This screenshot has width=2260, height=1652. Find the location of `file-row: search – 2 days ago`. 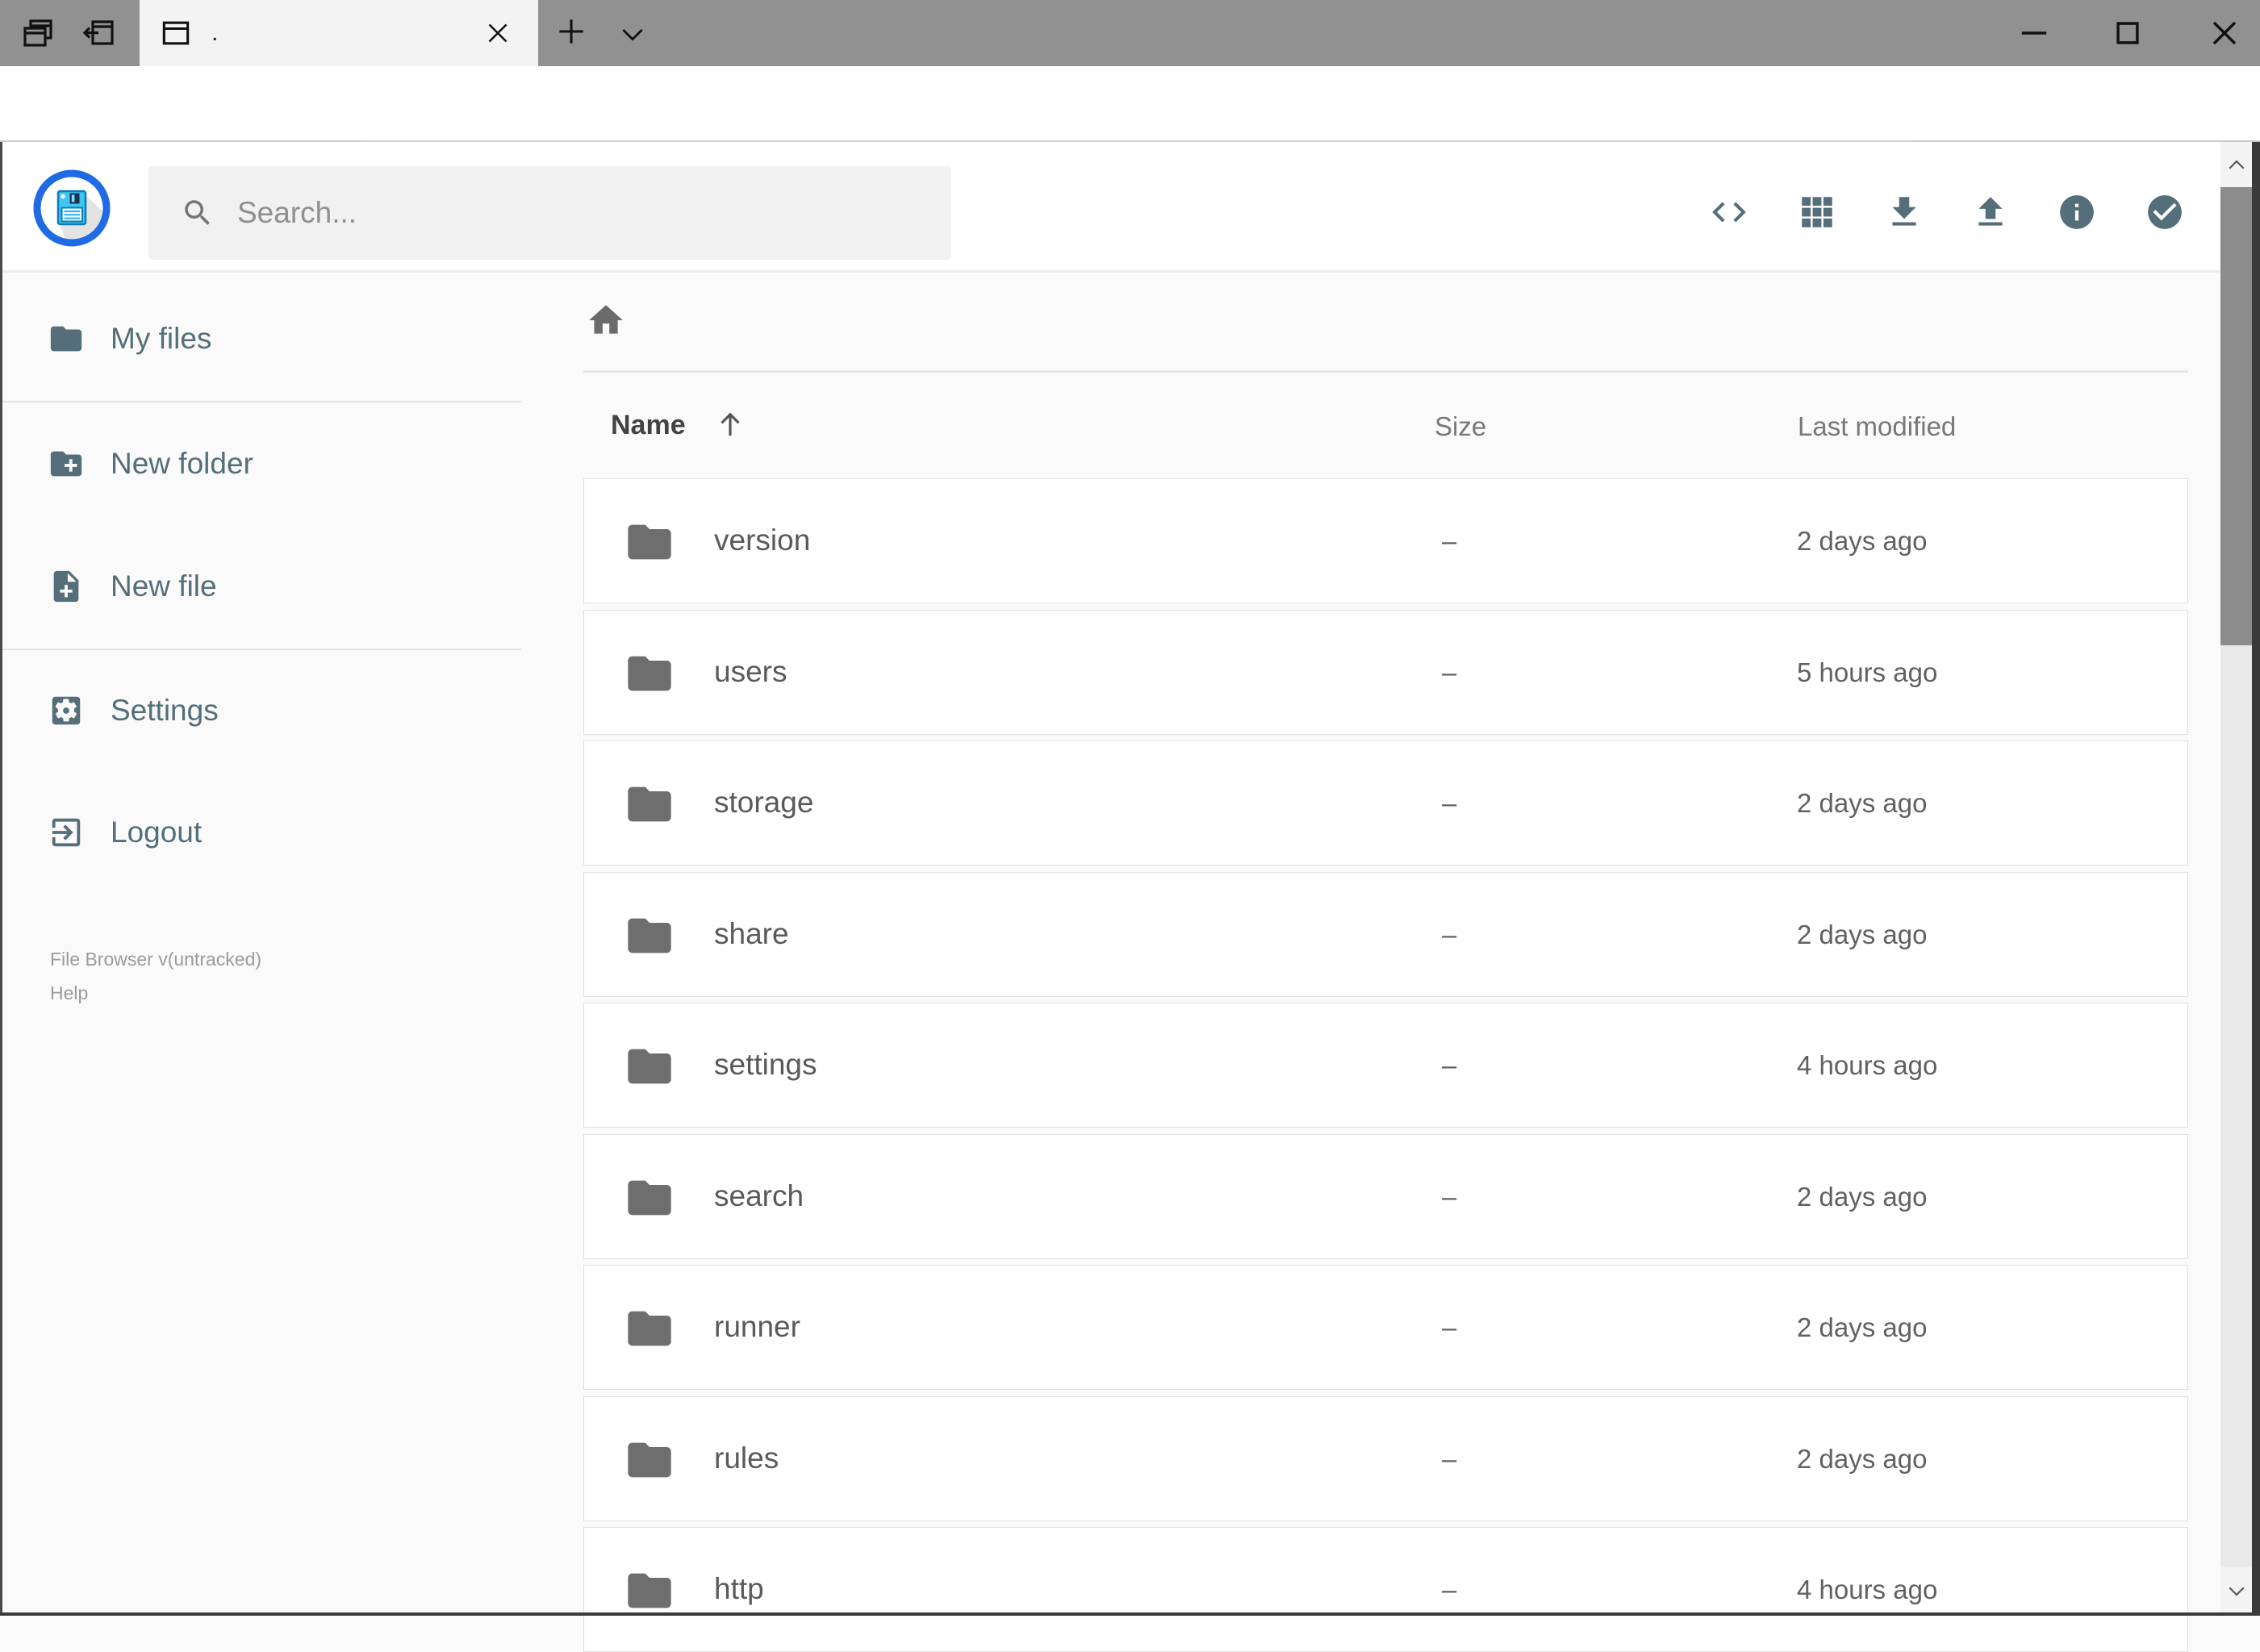

file-row: search – 2 days ago is located at coordinates (1385, 1196).